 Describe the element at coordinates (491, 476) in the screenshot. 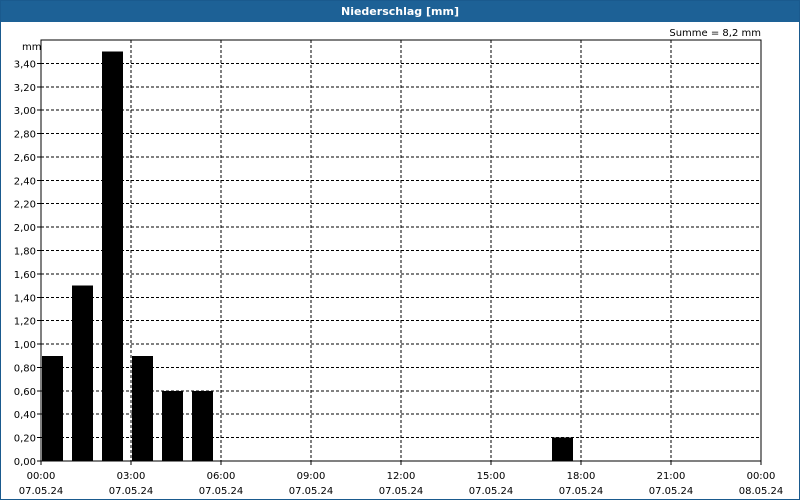

I see `x-tick-time-label: 15:00` at that location.